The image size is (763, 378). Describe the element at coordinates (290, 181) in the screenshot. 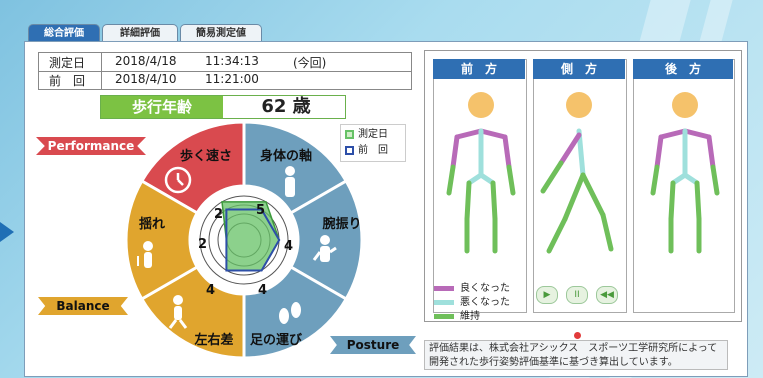

I see `person-standing-icon` at that location.